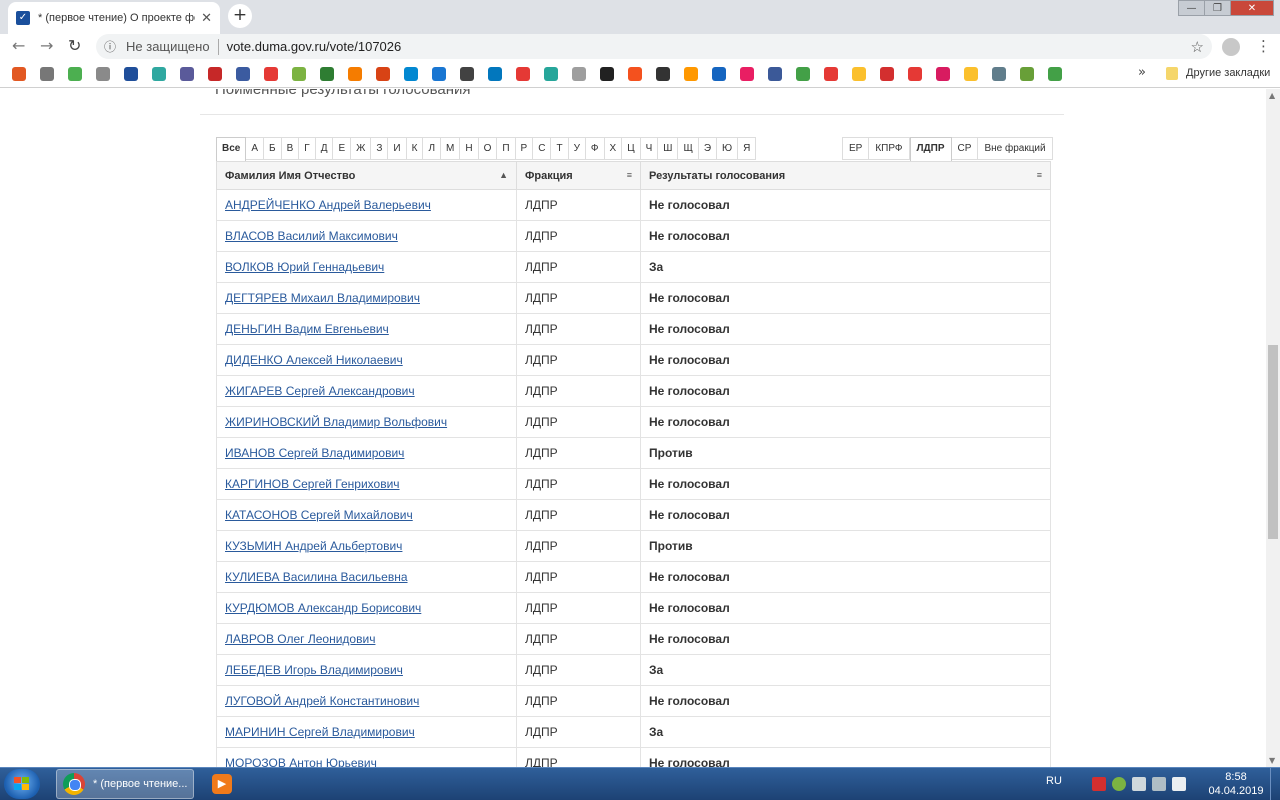  What do you see at coordinates (432, 148) in the screenshot?
I see `letter-filter-11: Л` at bounding box center [432, 148].